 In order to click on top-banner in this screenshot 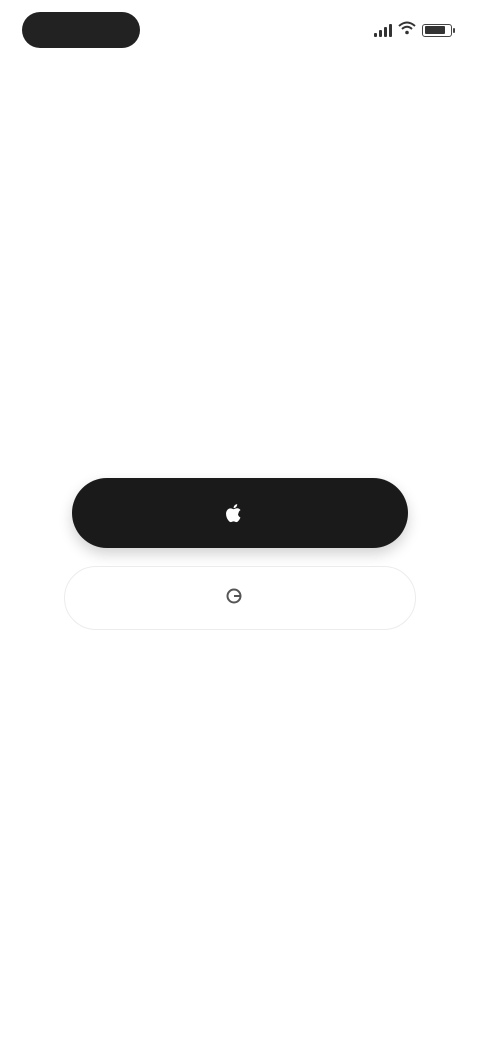, I will do `click(240, 80)`.